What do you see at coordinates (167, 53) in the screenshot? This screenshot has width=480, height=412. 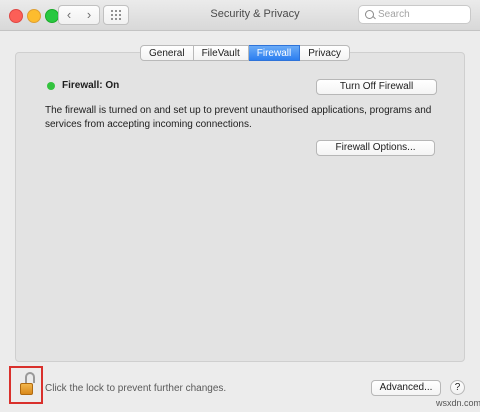 I see `tab-general: General` at bounding box center [167, 53].